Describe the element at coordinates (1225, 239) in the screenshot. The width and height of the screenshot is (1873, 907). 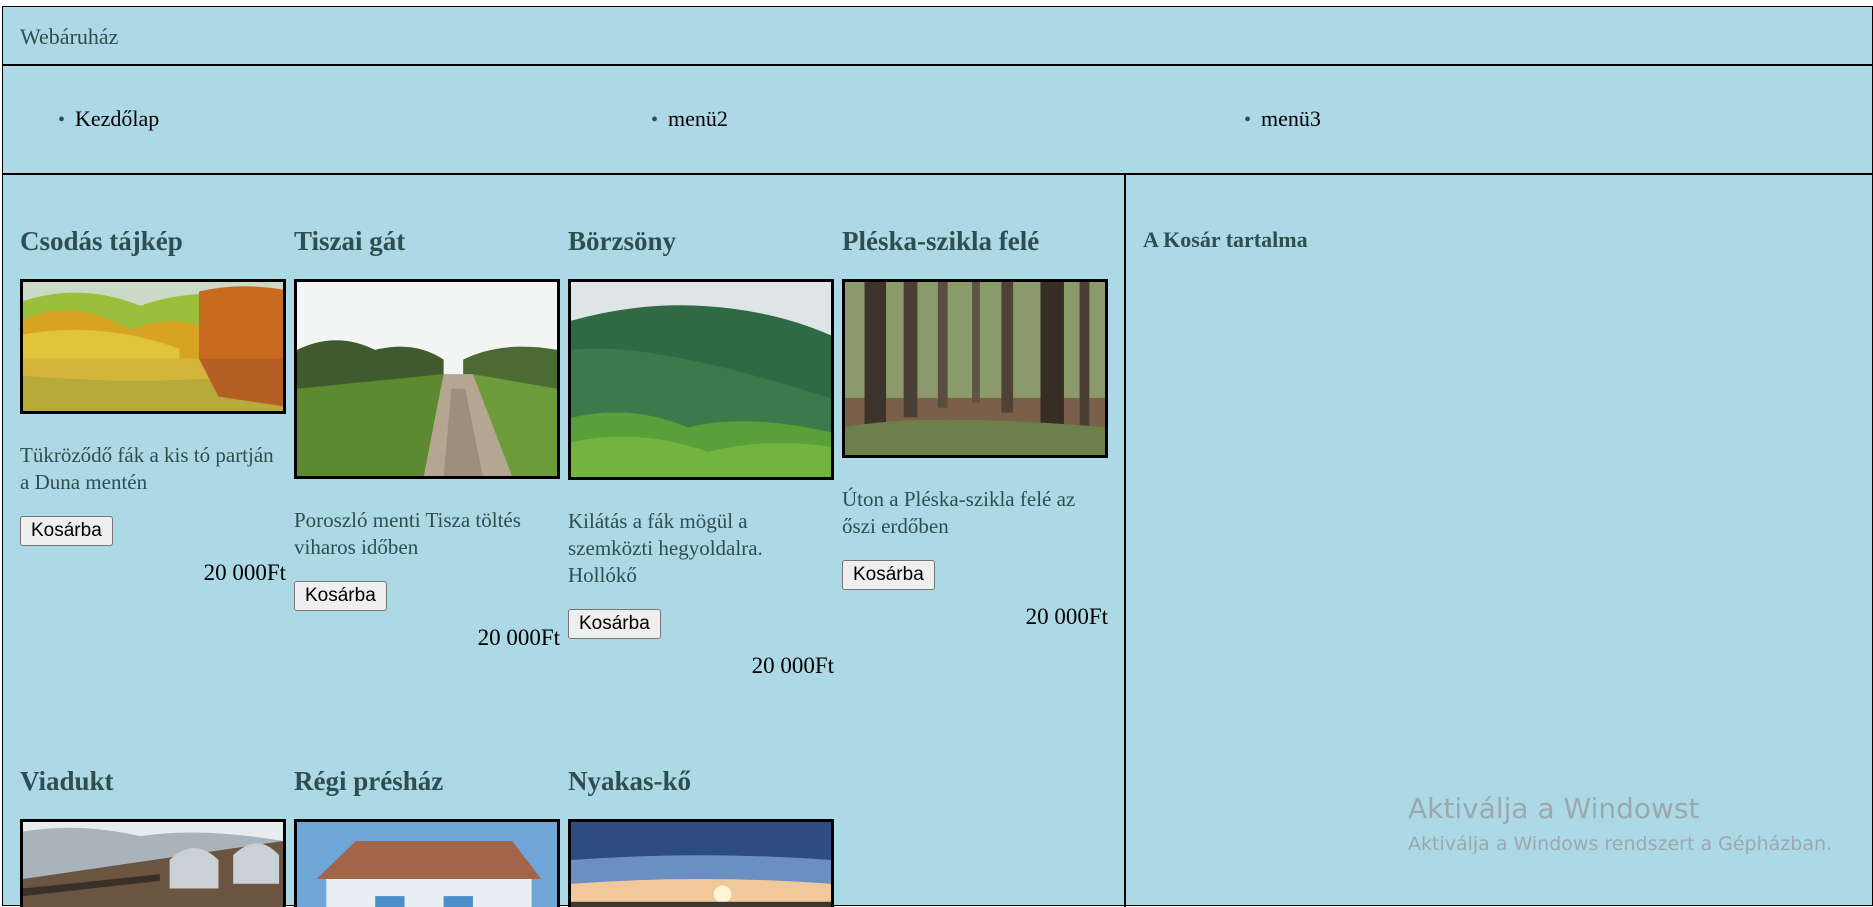
I see `cart-title: A Kosár tartalma` at that location.